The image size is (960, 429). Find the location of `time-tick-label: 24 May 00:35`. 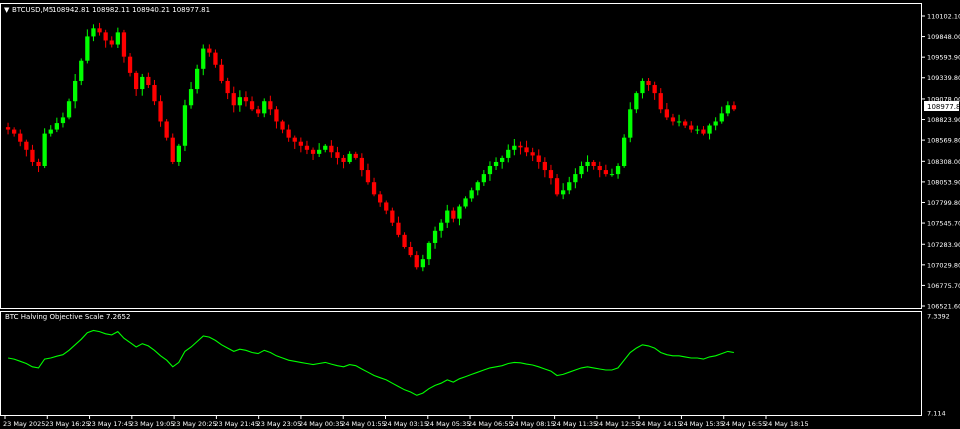

time-tick-label: 24 May 00:35 is located at coordinates (321, 424).